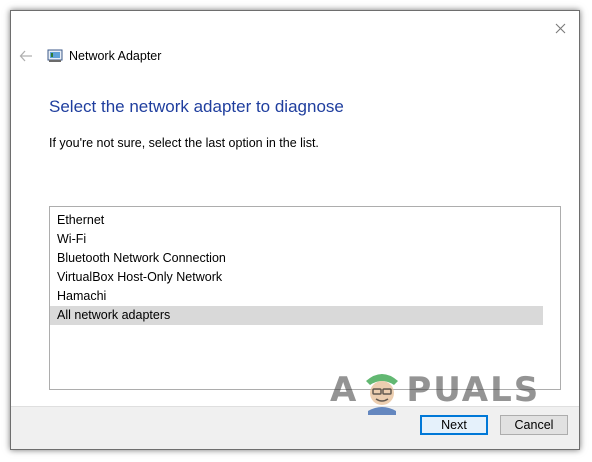 The height and width of the screenshot is (462, 592). I want to click on close-button, so click(560, 28).